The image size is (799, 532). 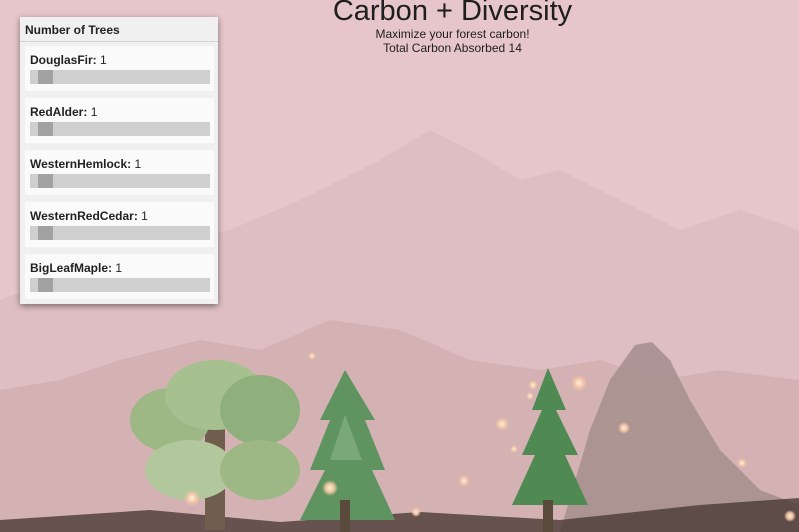 I want to click on tree-name: DouglasFir, so click(x=61, y=60).